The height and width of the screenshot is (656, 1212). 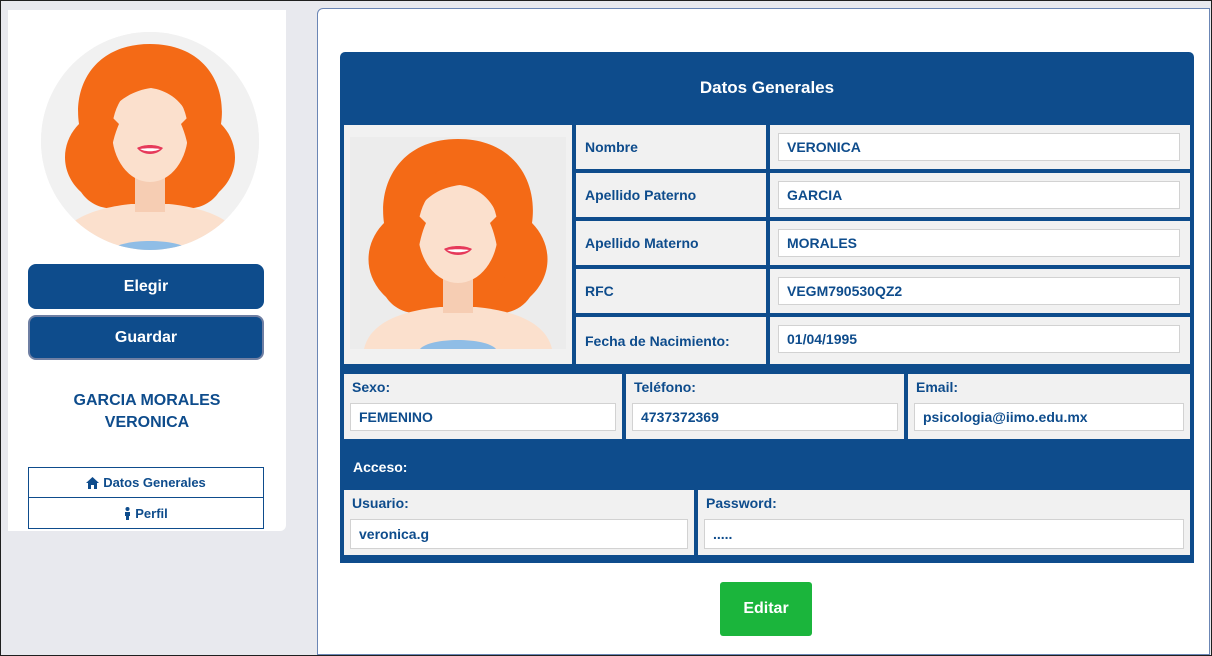 I want to click on sidebar-item-label: Perfil, so click(x=151, y=513).